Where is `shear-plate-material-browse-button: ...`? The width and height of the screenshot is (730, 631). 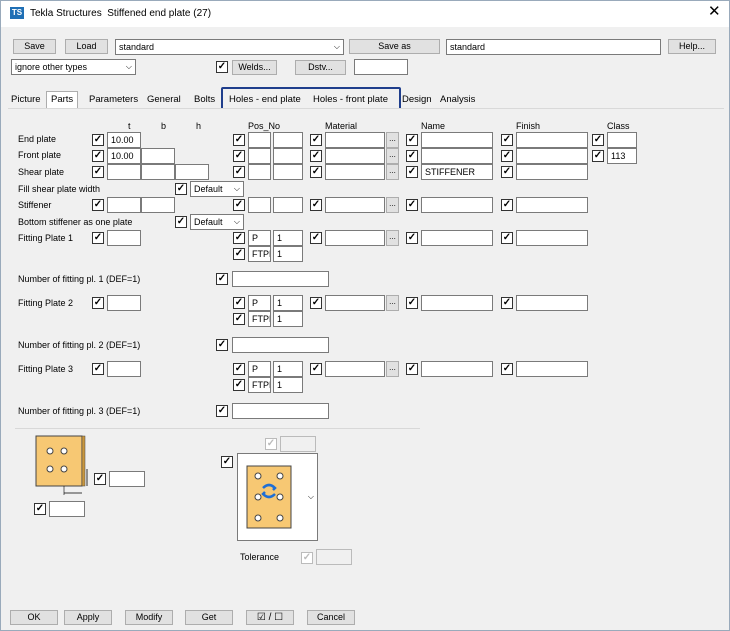
shear-plate-material-browse-button: ... is located at coordinates (392, 172).